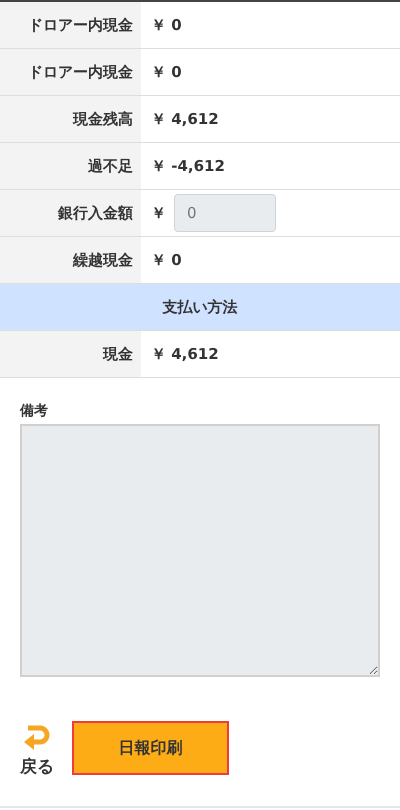 The image size is (400, 810). What do you see at coordinates (188, 166) in the screenshot?
I see `amount-value: ￥ -4,612` at bounding box center [188, 166].